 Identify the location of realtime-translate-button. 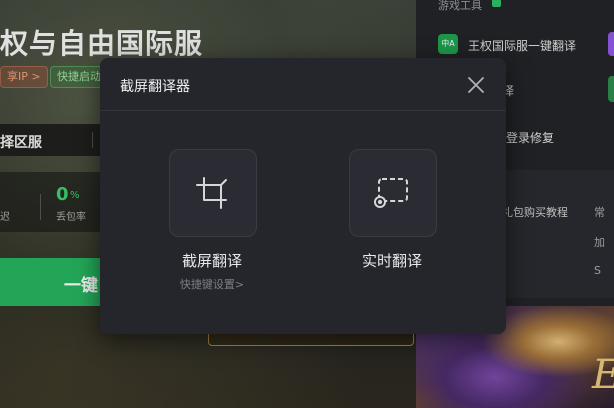
(393, 193).